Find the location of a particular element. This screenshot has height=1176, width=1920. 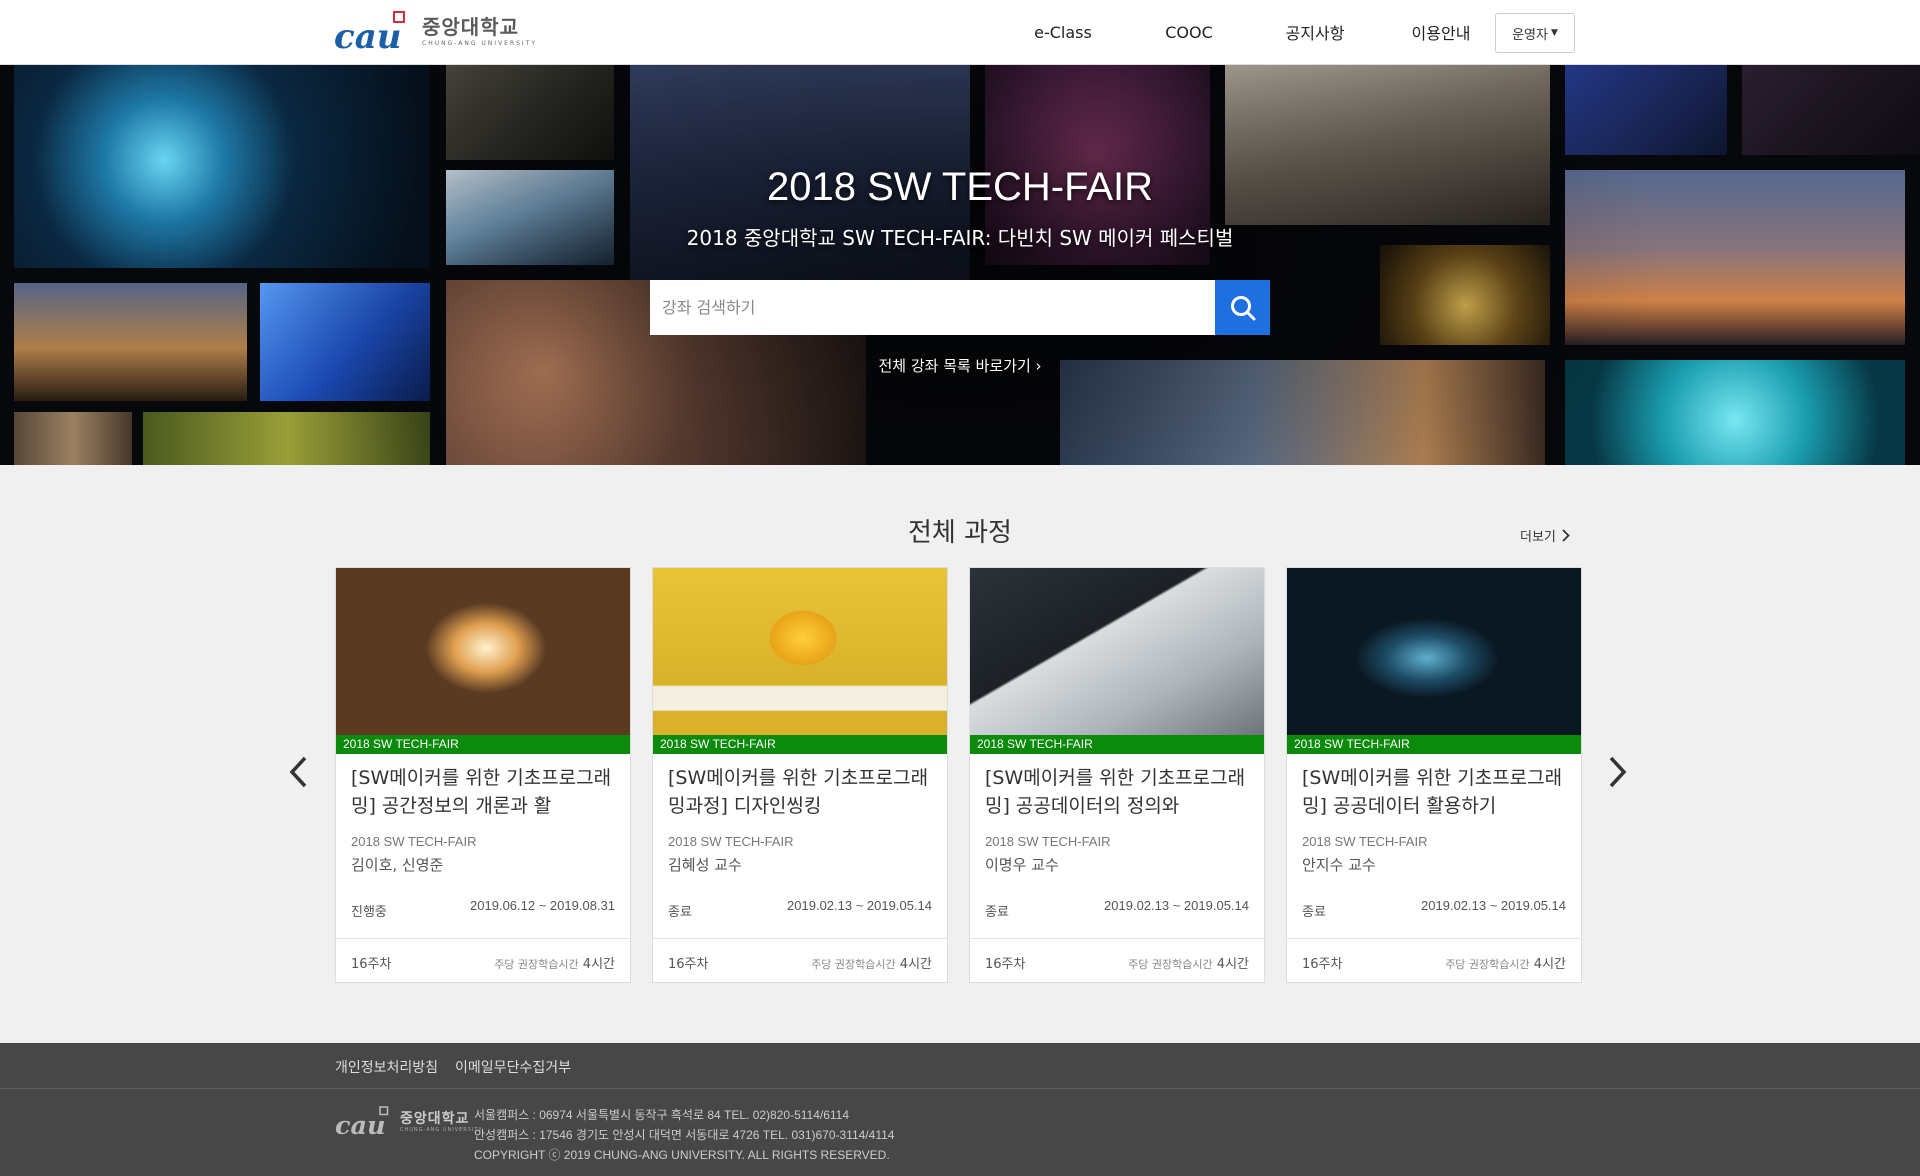

nav-notice: 공지사항 is located at coordinates (1315, 32).